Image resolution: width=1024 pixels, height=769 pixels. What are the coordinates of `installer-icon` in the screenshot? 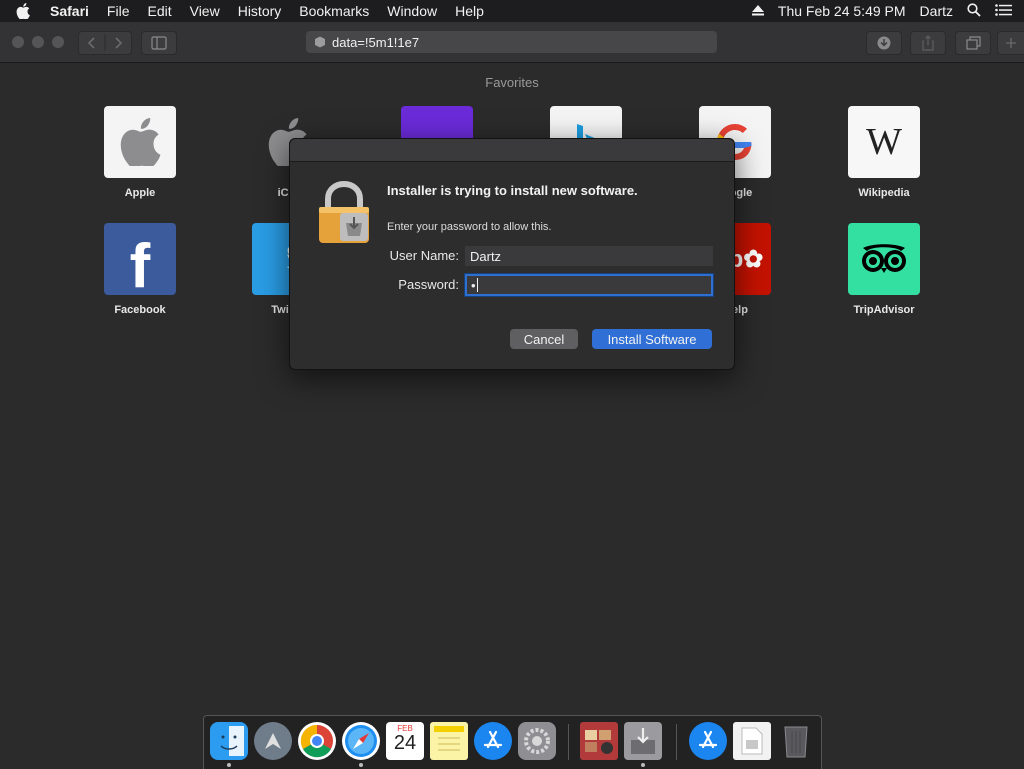 It's located at (643, 741).